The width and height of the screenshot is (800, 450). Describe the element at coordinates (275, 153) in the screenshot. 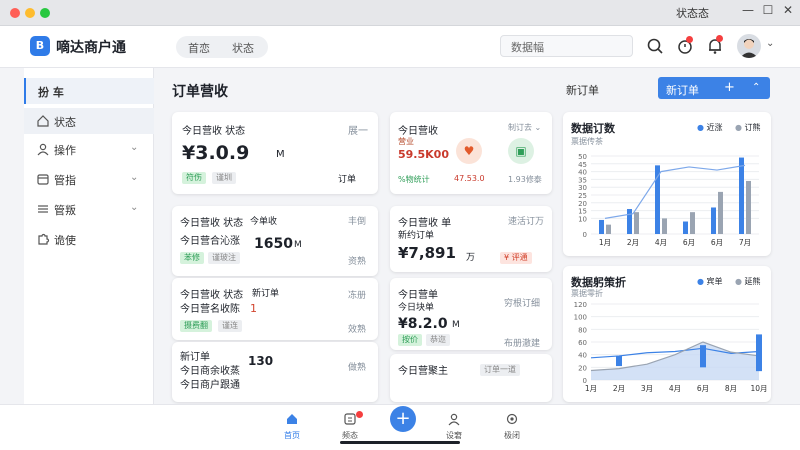

I see `revenue-card-today: 今日营收 状态 展一 ¥3.0.9 M 符伤 谨圳 订单` at that location.